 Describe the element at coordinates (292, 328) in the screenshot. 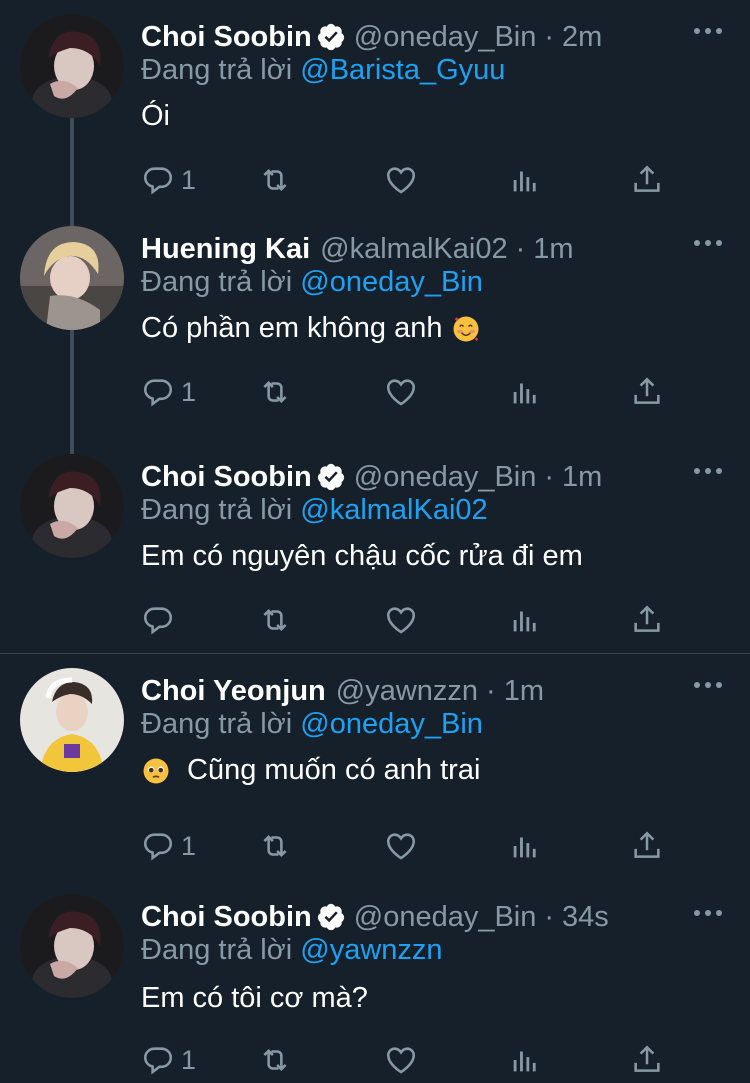

I see `tweet-text-content: Có phần em không anh` at that location.